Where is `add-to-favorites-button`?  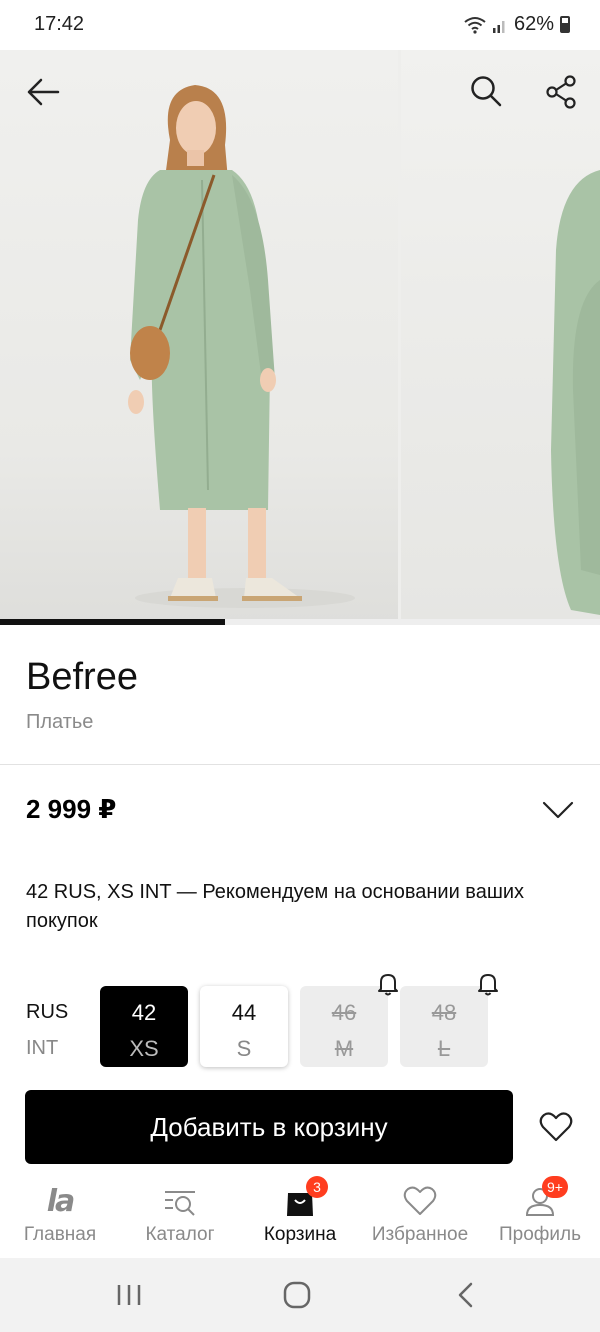
add-to-favorites-button is located at coordinates (556, 1127).